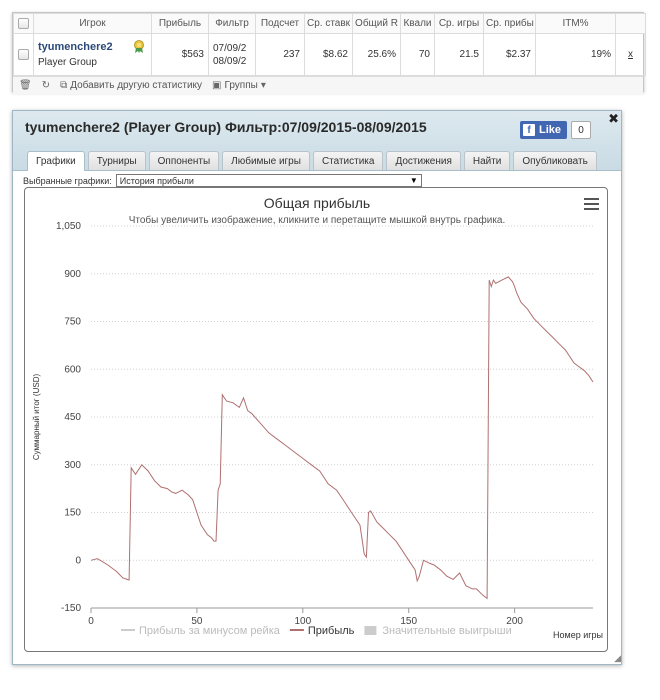 The height and width of the screenshot is (700, 660). Describe the element at coordinates (71, 608) in the screenshot. I see `y-tick-label: -150` at that location.